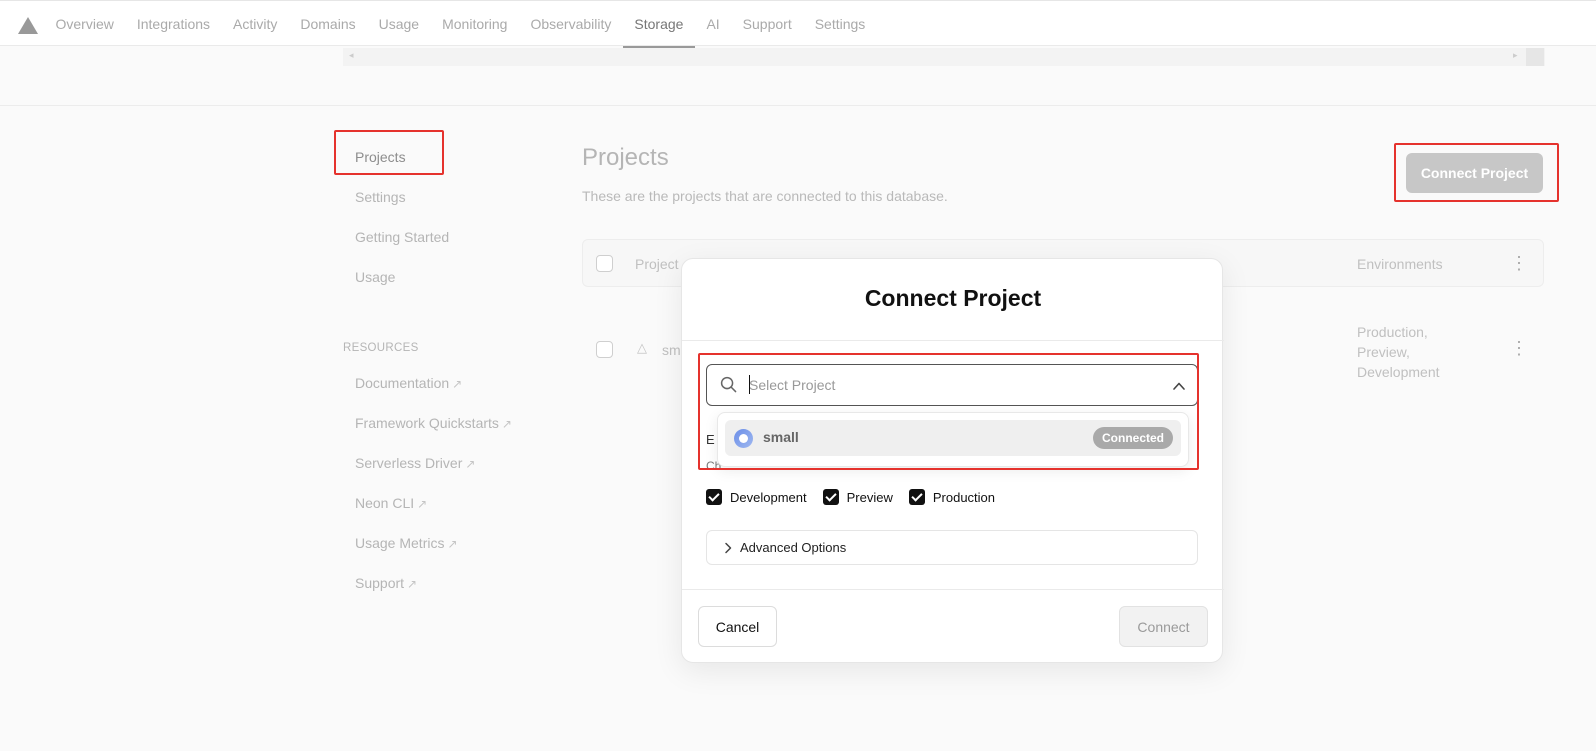  I want to click on sidebar-item-getting-started: Getting Started, so click(402, 237).